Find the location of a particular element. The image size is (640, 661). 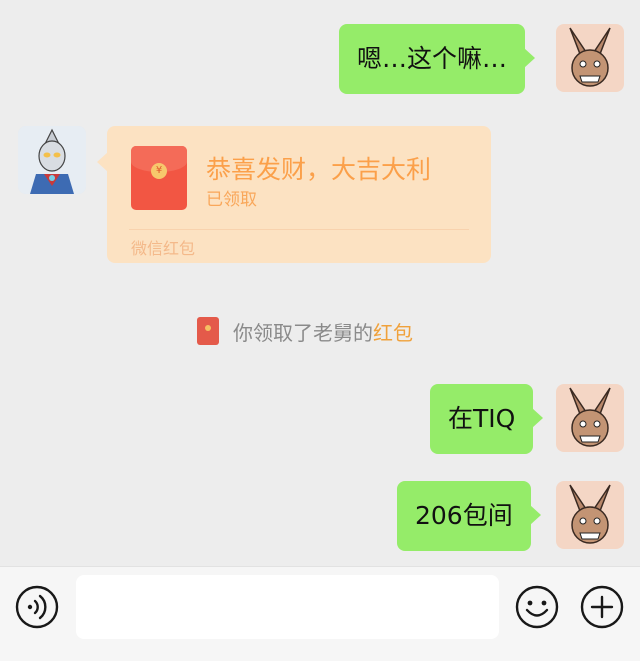

divider is located at coordinates (299, 229).